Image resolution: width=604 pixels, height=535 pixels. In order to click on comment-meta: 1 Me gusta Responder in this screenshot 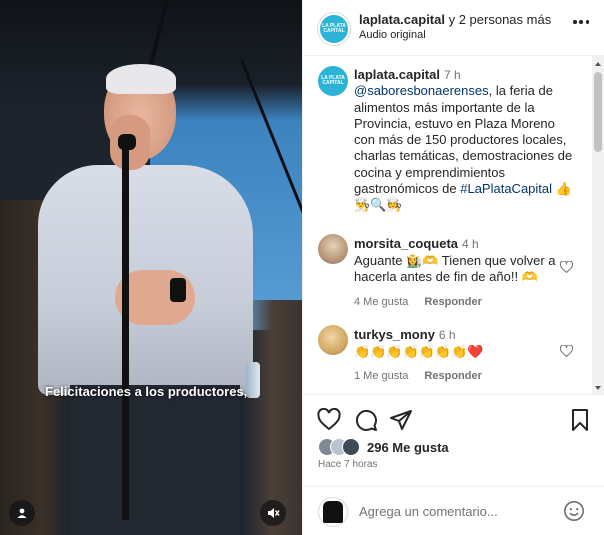, I will do `click(461, 376)`.